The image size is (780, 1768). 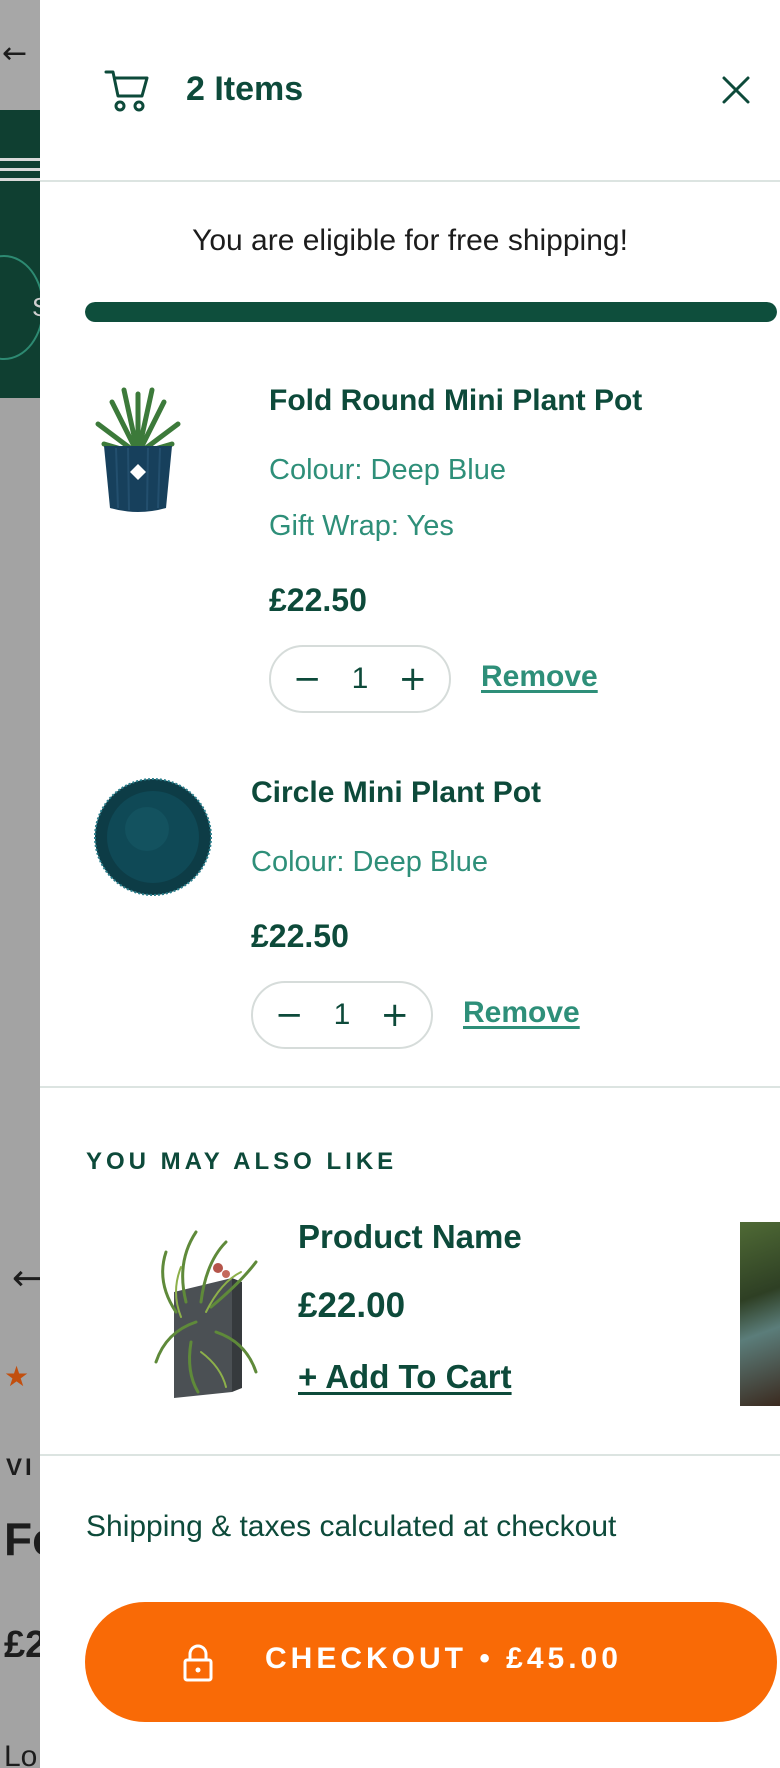 What do you see at coordinates (455, 401) in the screenshot?
I see `cart-item-title: Fold Round Mini Plant Pot` at bounding box center [455, 401].